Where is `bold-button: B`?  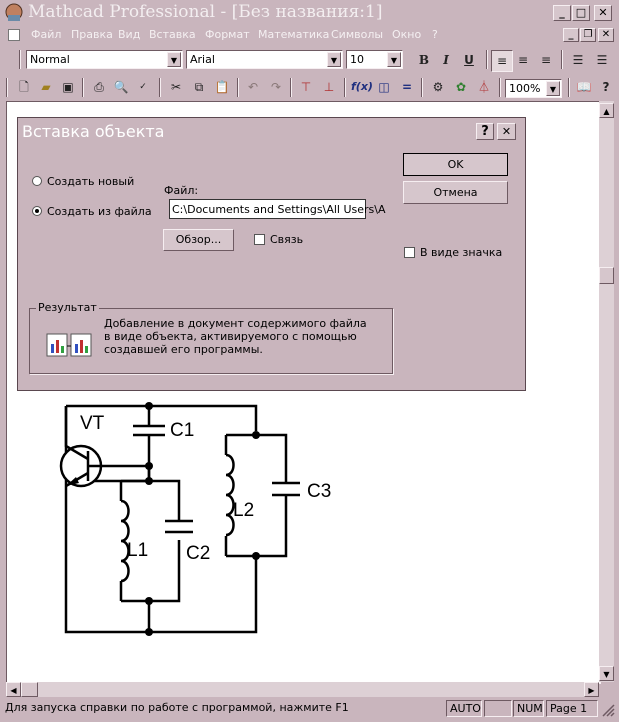 bold-button: B is located at coordinates (424, 60).